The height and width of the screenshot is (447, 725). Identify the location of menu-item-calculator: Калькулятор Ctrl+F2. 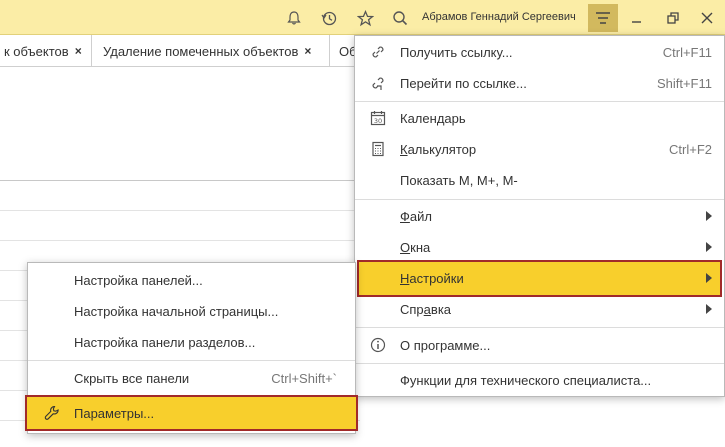
(539, 149).